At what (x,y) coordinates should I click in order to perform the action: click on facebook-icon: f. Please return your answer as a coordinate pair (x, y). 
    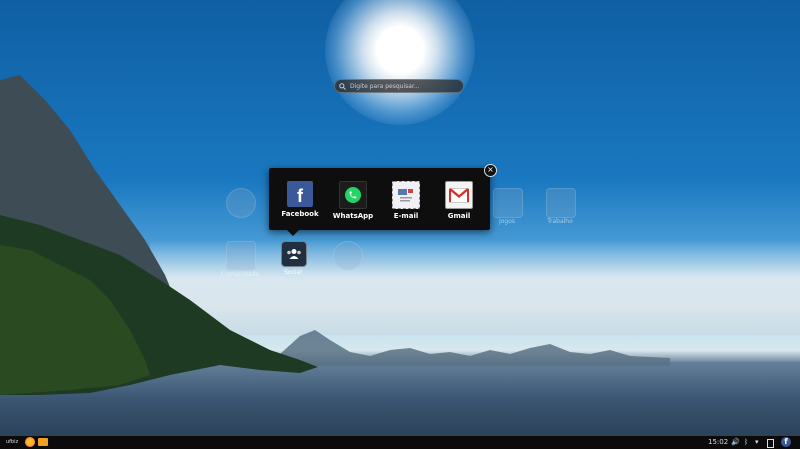
    Looking at the image, I should click on (300, 194).